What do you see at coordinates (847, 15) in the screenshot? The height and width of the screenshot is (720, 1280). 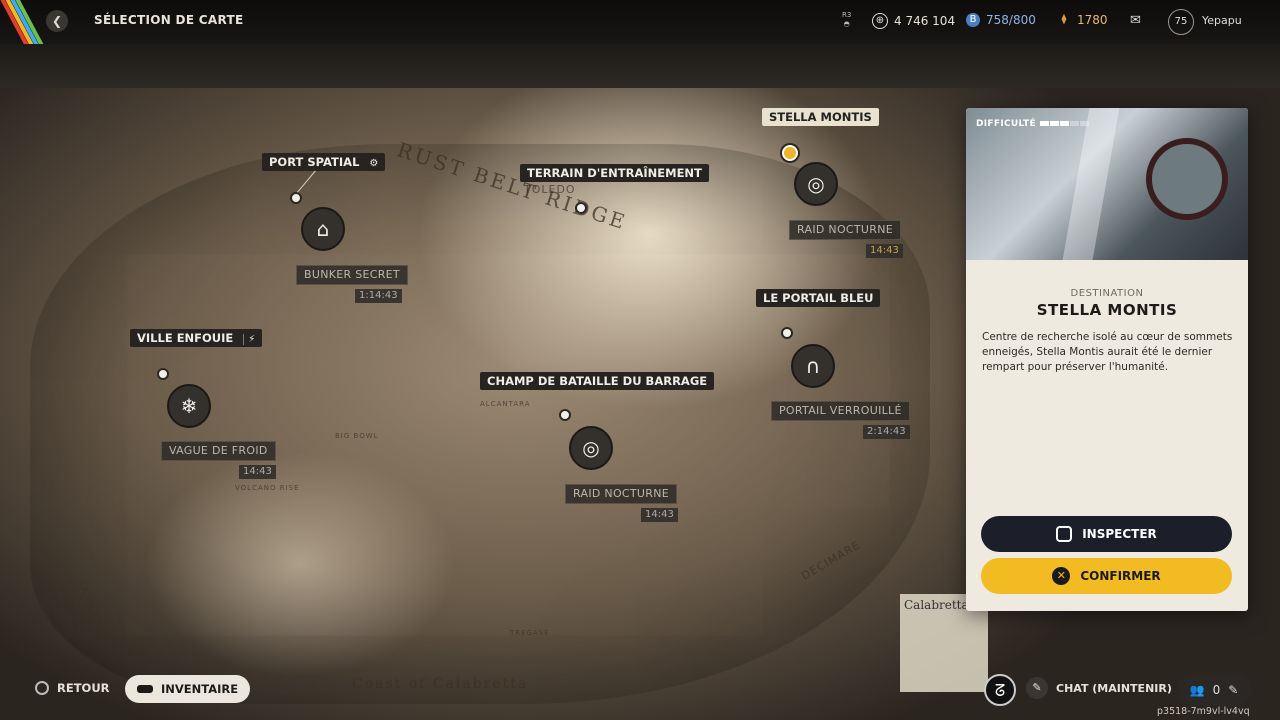 I see `r3-label: R3` at bounding box center [847, 15].